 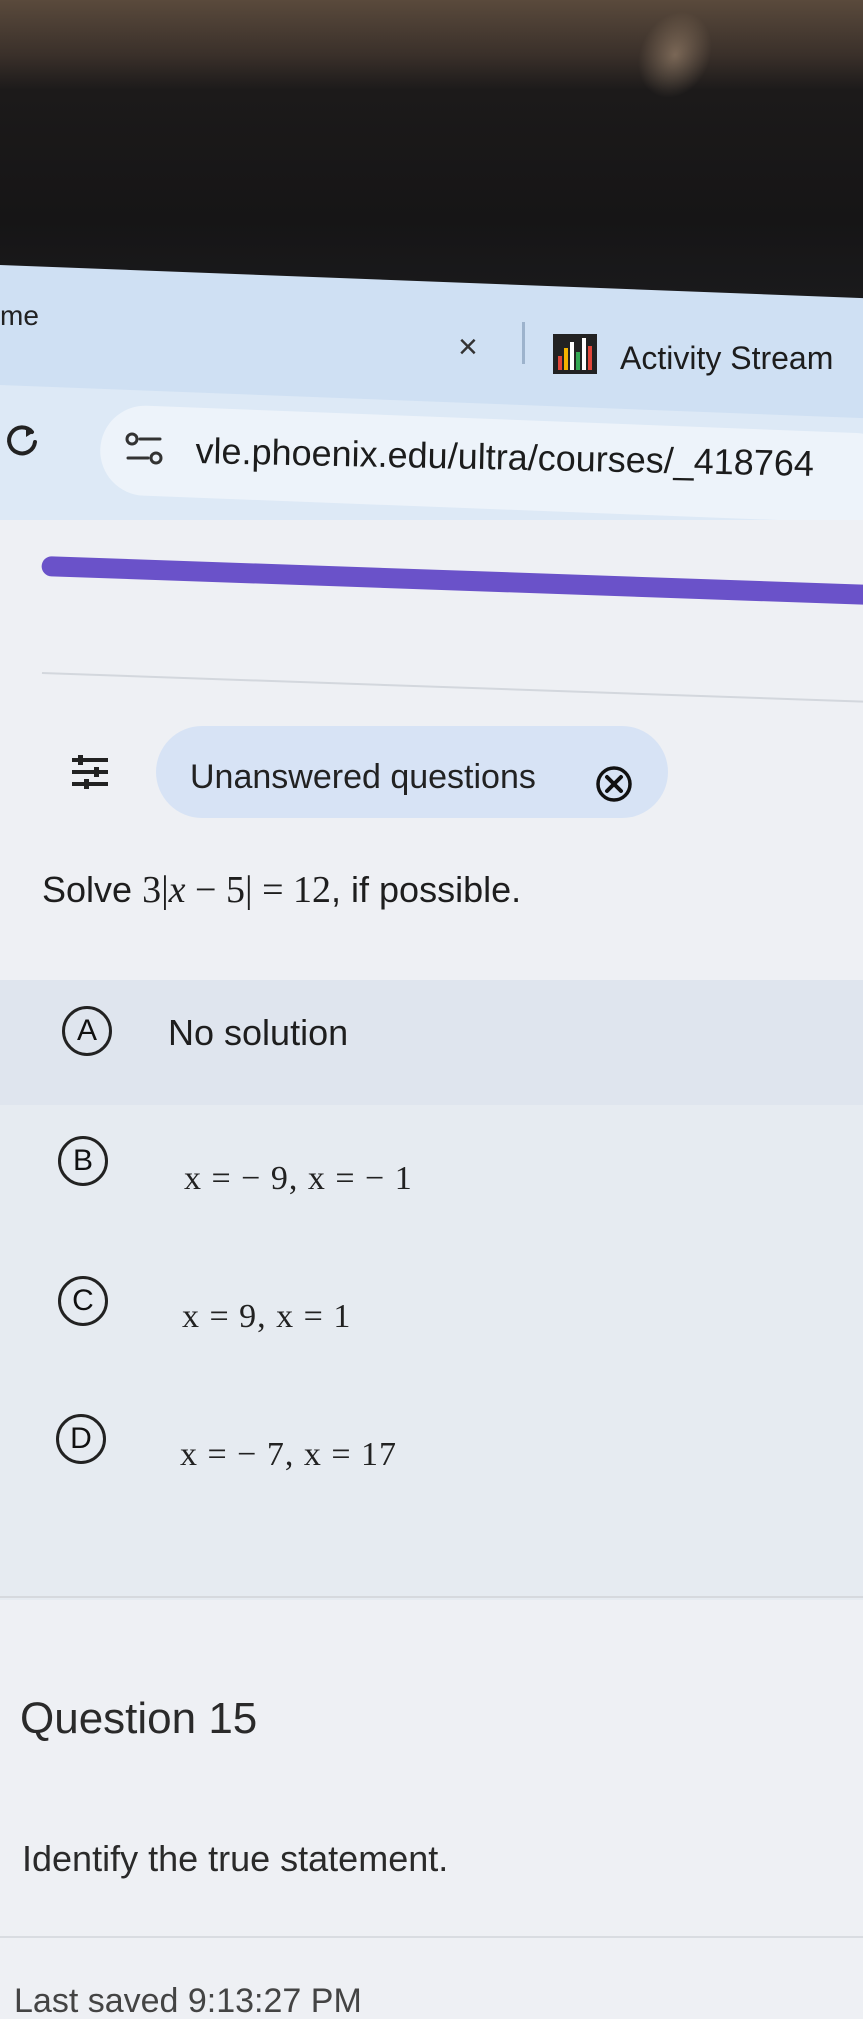 What do you see at coordinates (426, 889) in the screenshot?
I see `question-suffix: , if possible.` at bounding box center [426, 889].